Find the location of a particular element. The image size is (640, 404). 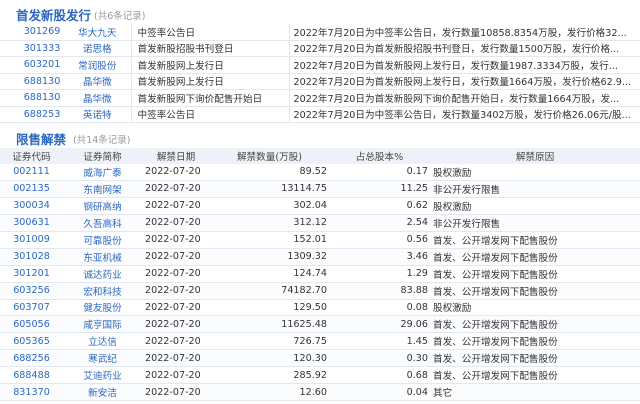

stock-name-link: 艾迪药业 is located at coordinates (102, 375).